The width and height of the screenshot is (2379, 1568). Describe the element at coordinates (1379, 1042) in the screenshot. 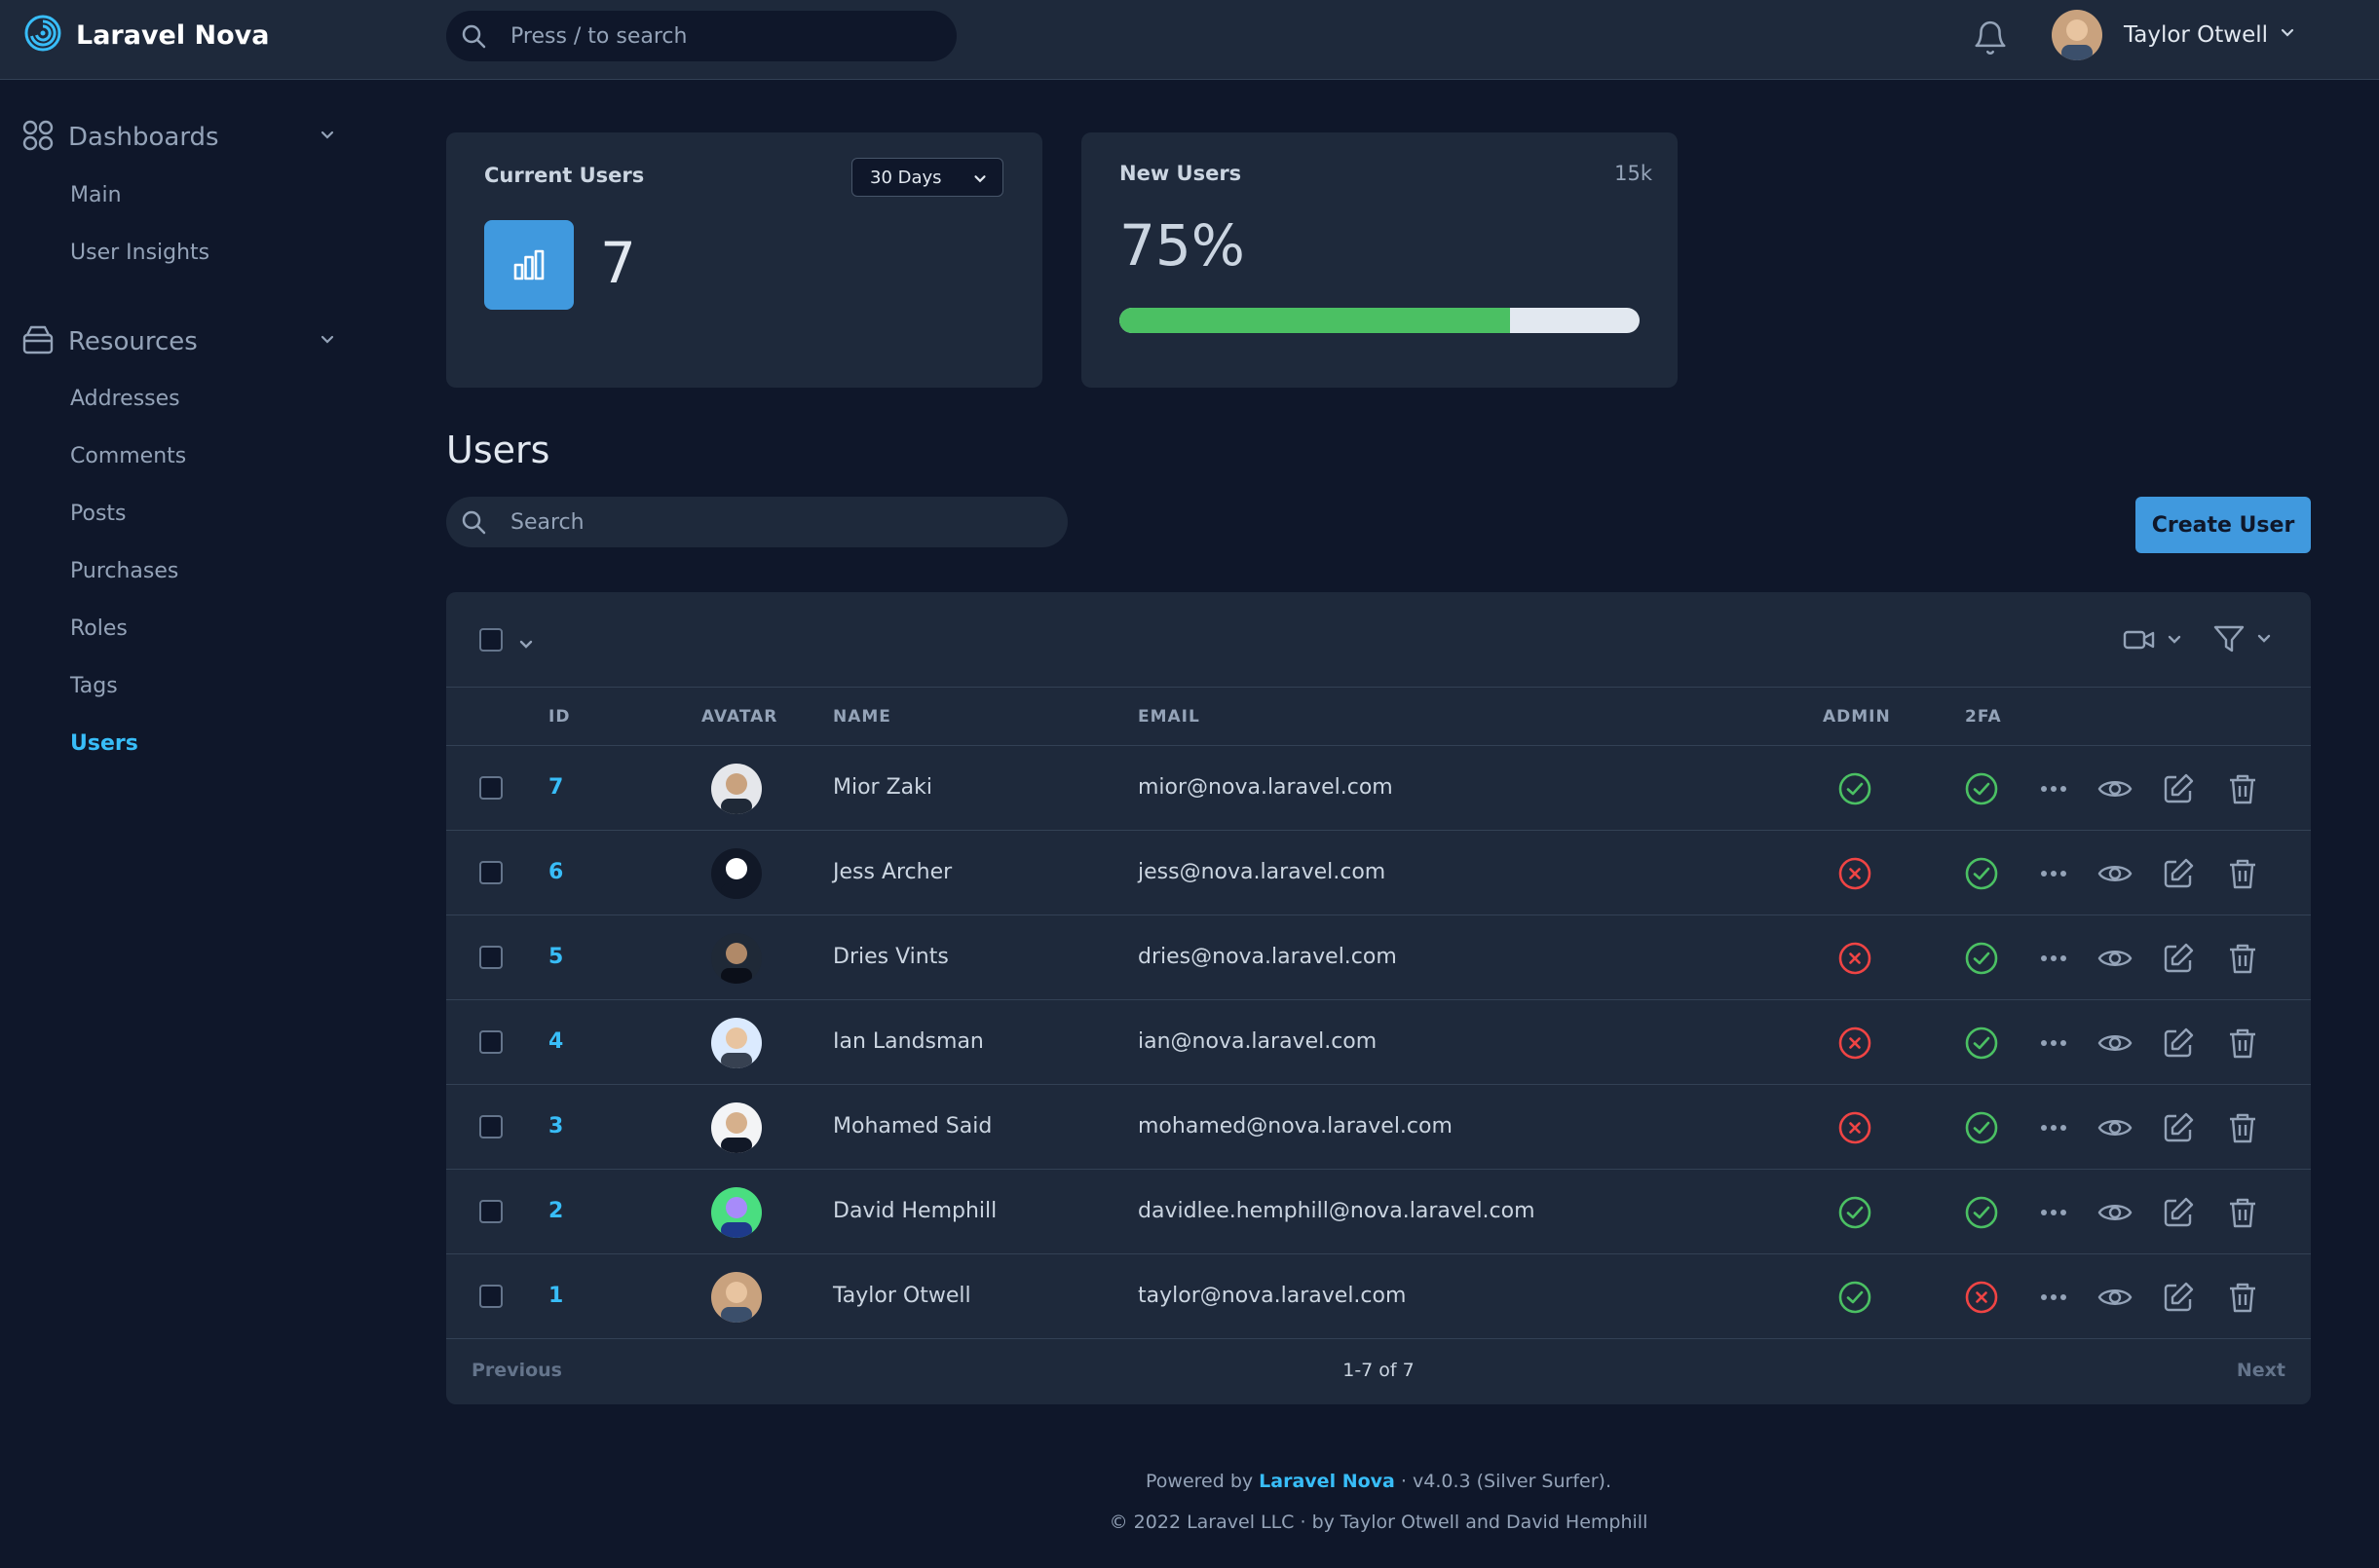

I see `table-row: 4 Ian Landsman ian@nova.laravel.com` at that location.